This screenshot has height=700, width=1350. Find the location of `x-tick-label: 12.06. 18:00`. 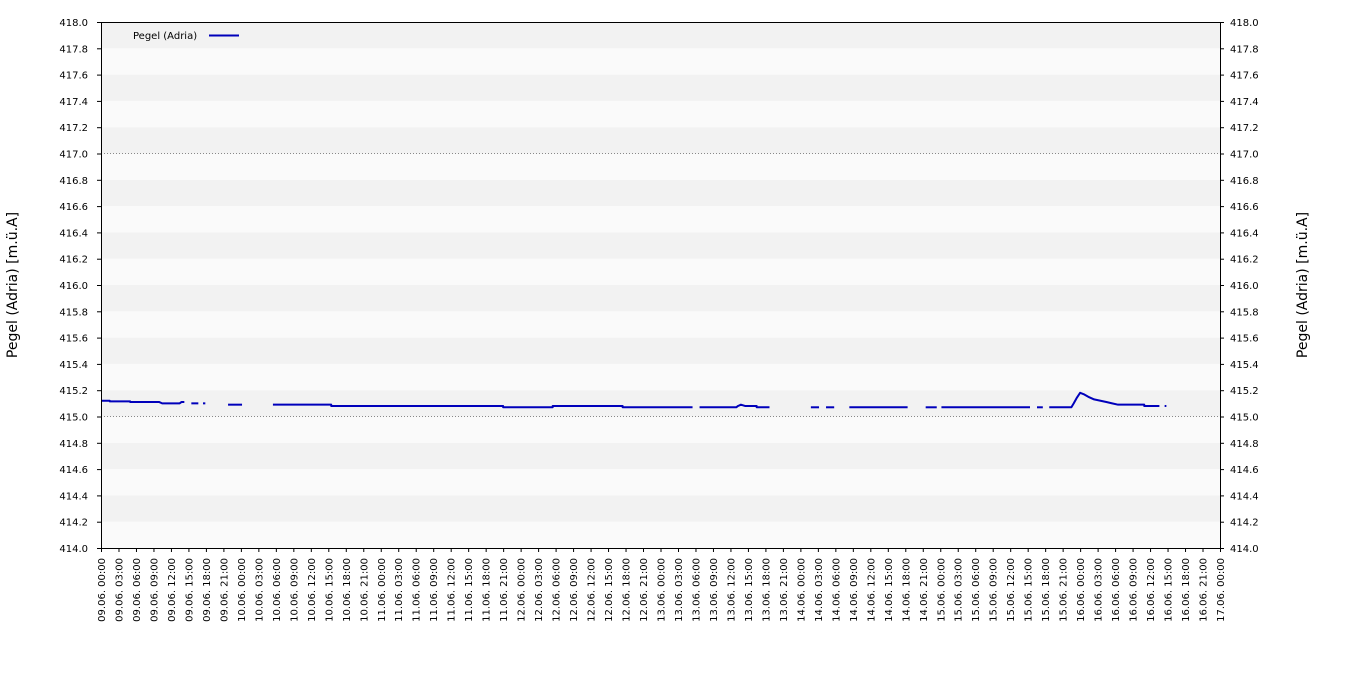

x-tick-label: 12.06. 18:00 is located at coordinates (627, 590).